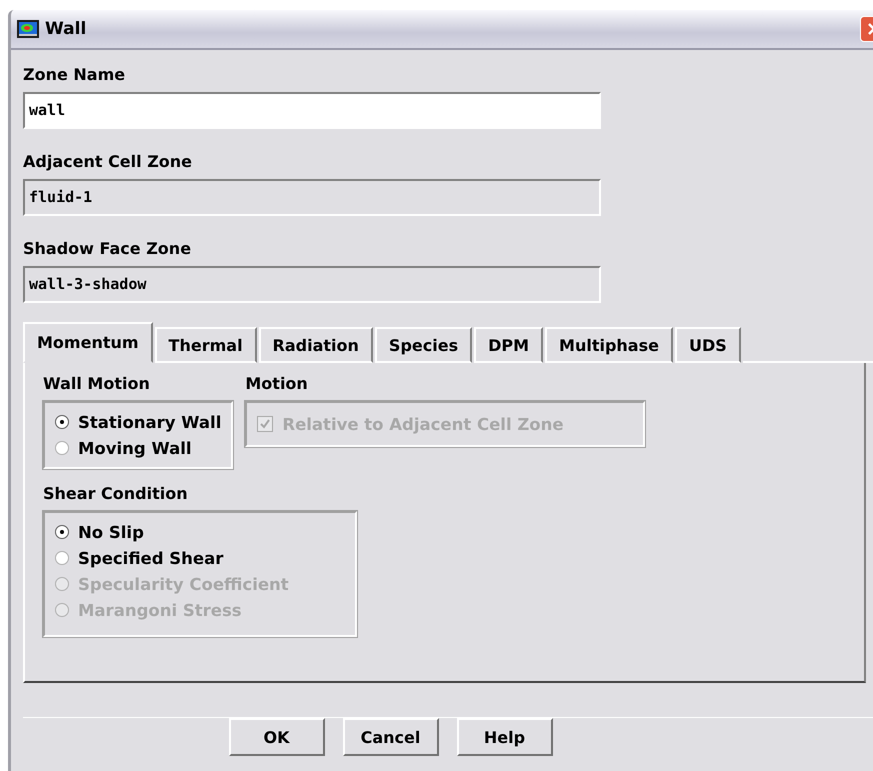  I want to click on radio-label: Specified Shear, so click(151, 558).